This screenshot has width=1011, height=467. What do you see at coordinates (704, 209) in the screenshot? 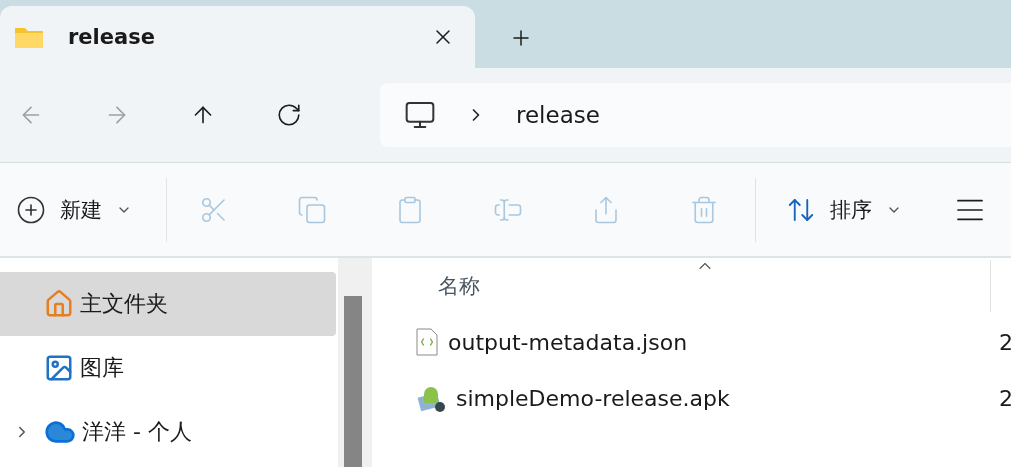
I see `trash-icon` at bounding box center [704, 209].